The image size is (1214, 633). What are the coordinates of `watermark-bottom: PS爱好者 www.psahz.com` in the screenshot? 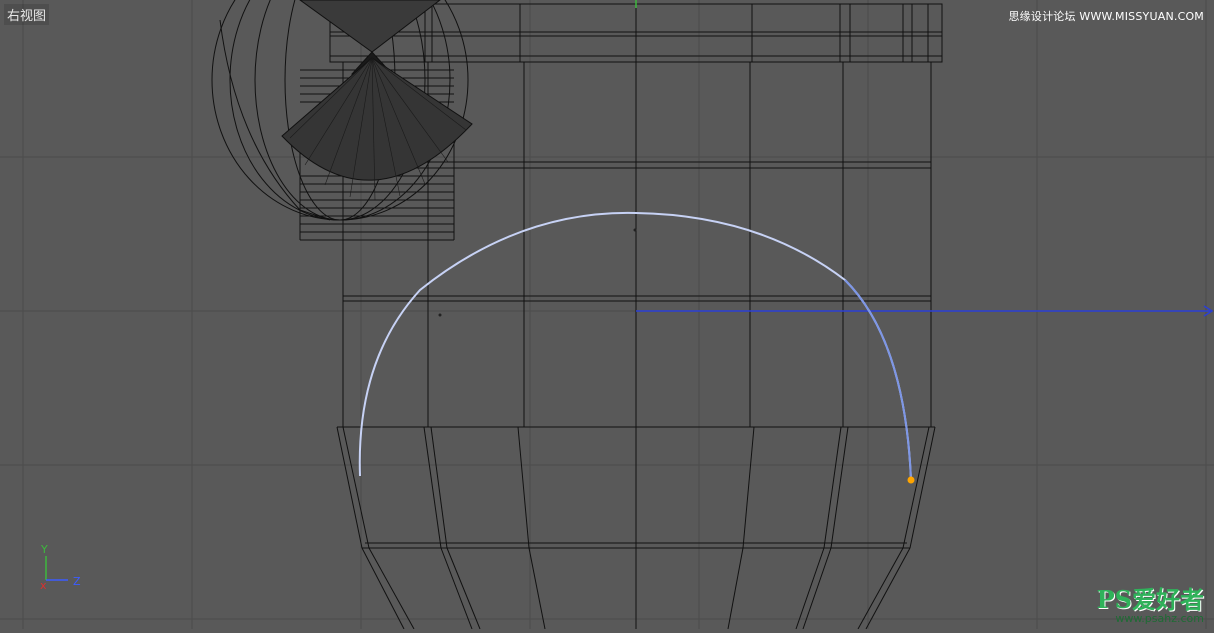 It's located at (1150, 605).